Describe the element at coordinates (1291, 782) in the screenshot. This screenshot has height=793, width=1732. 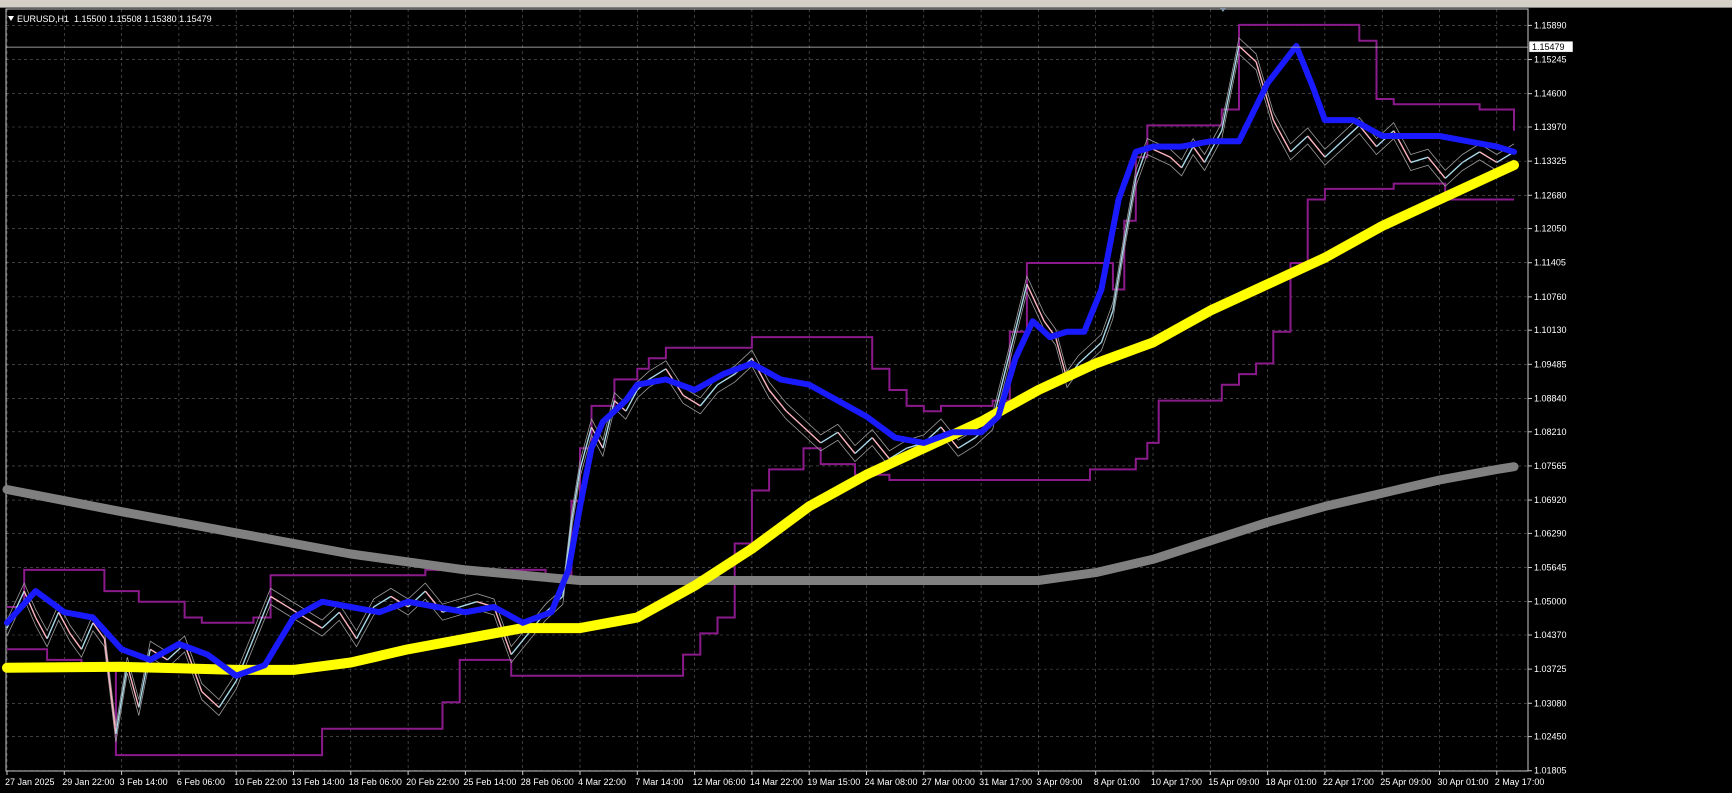
I see `x-tick-label: 18 Apr 01:00` at that location.